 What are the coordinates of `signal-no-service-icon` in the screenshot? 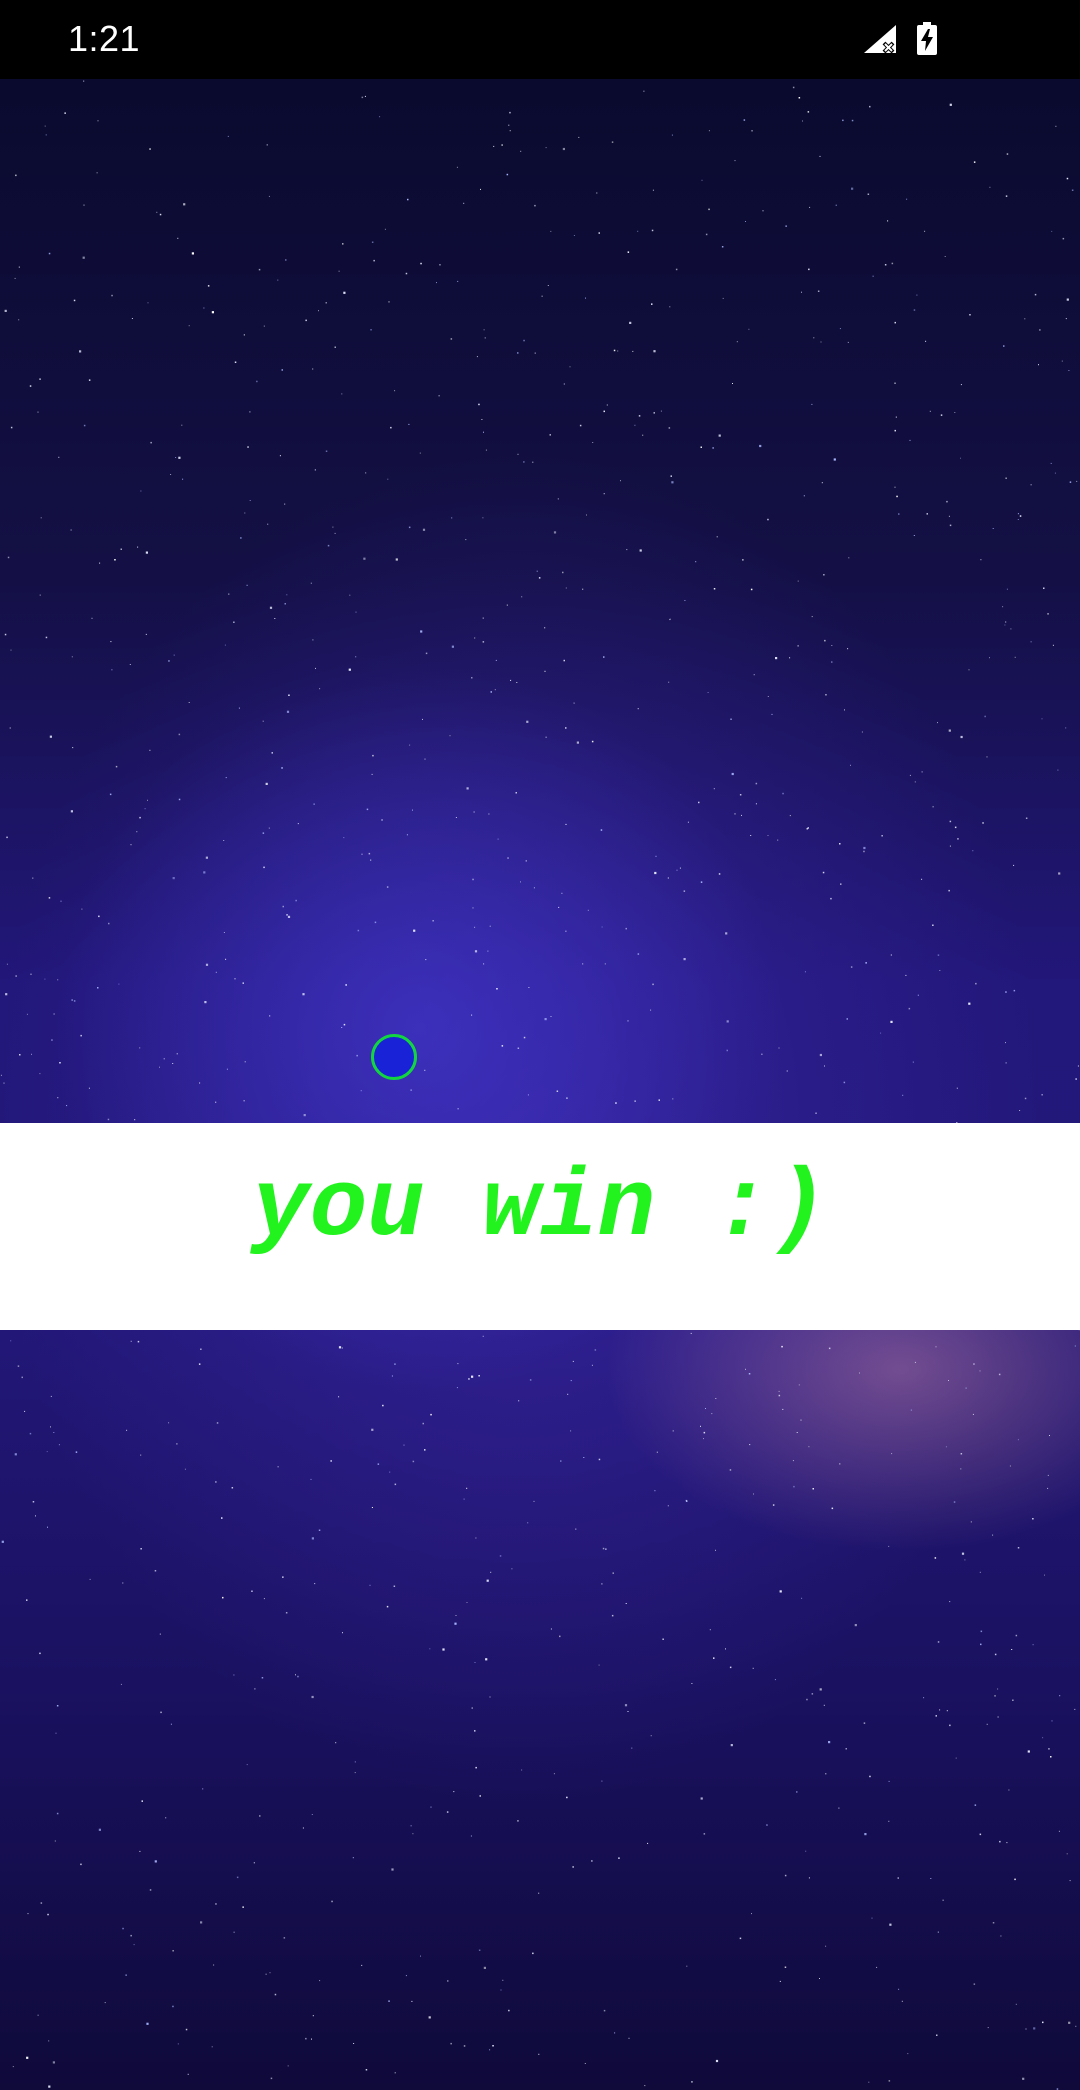 It's located at (880, 39).